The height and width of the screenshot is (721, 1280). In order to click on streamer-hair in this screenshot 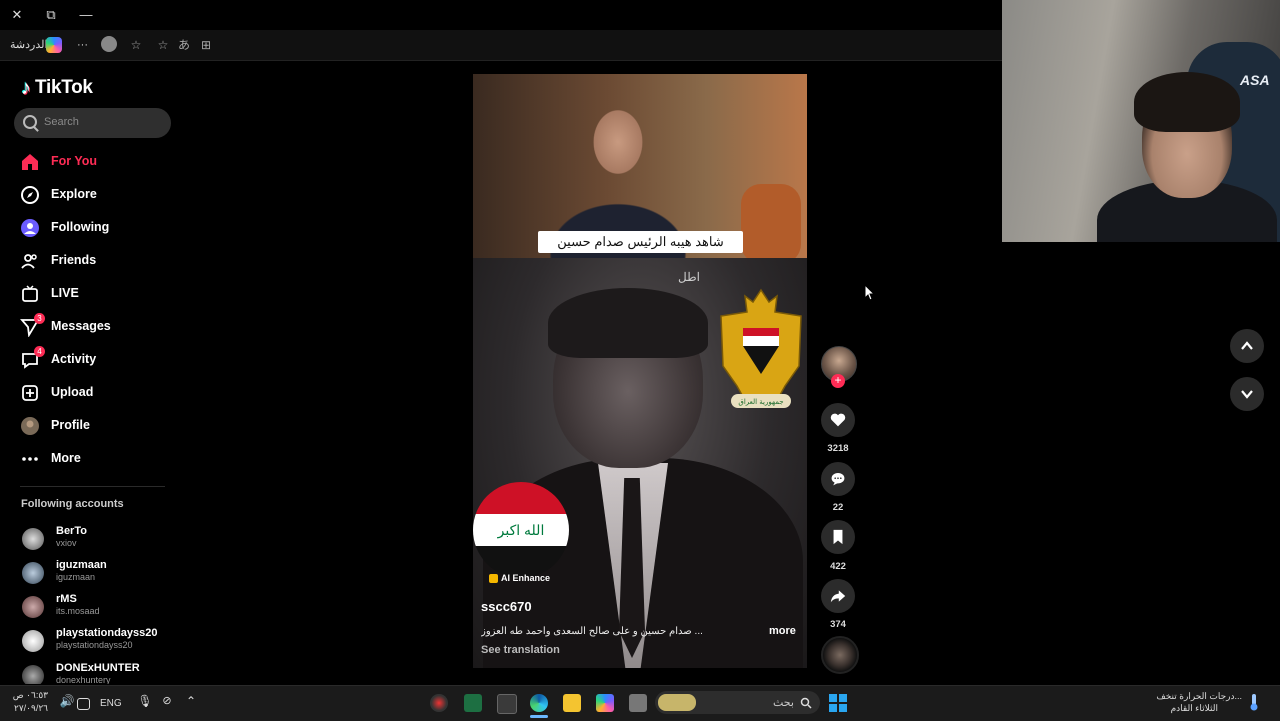, I will do `click(1187, 102)`.